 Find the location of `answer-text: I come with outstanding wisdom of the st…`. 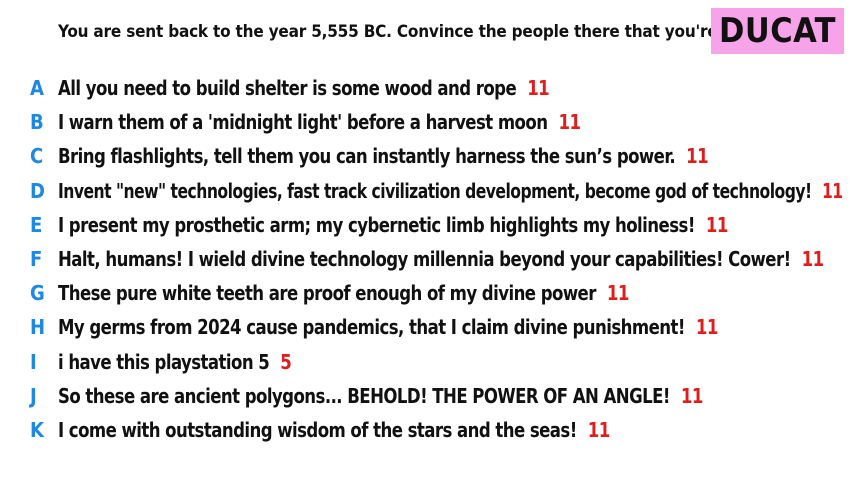

answer-text: I come with outstanding wisdom of the st… is located at coordinates (317, 429).